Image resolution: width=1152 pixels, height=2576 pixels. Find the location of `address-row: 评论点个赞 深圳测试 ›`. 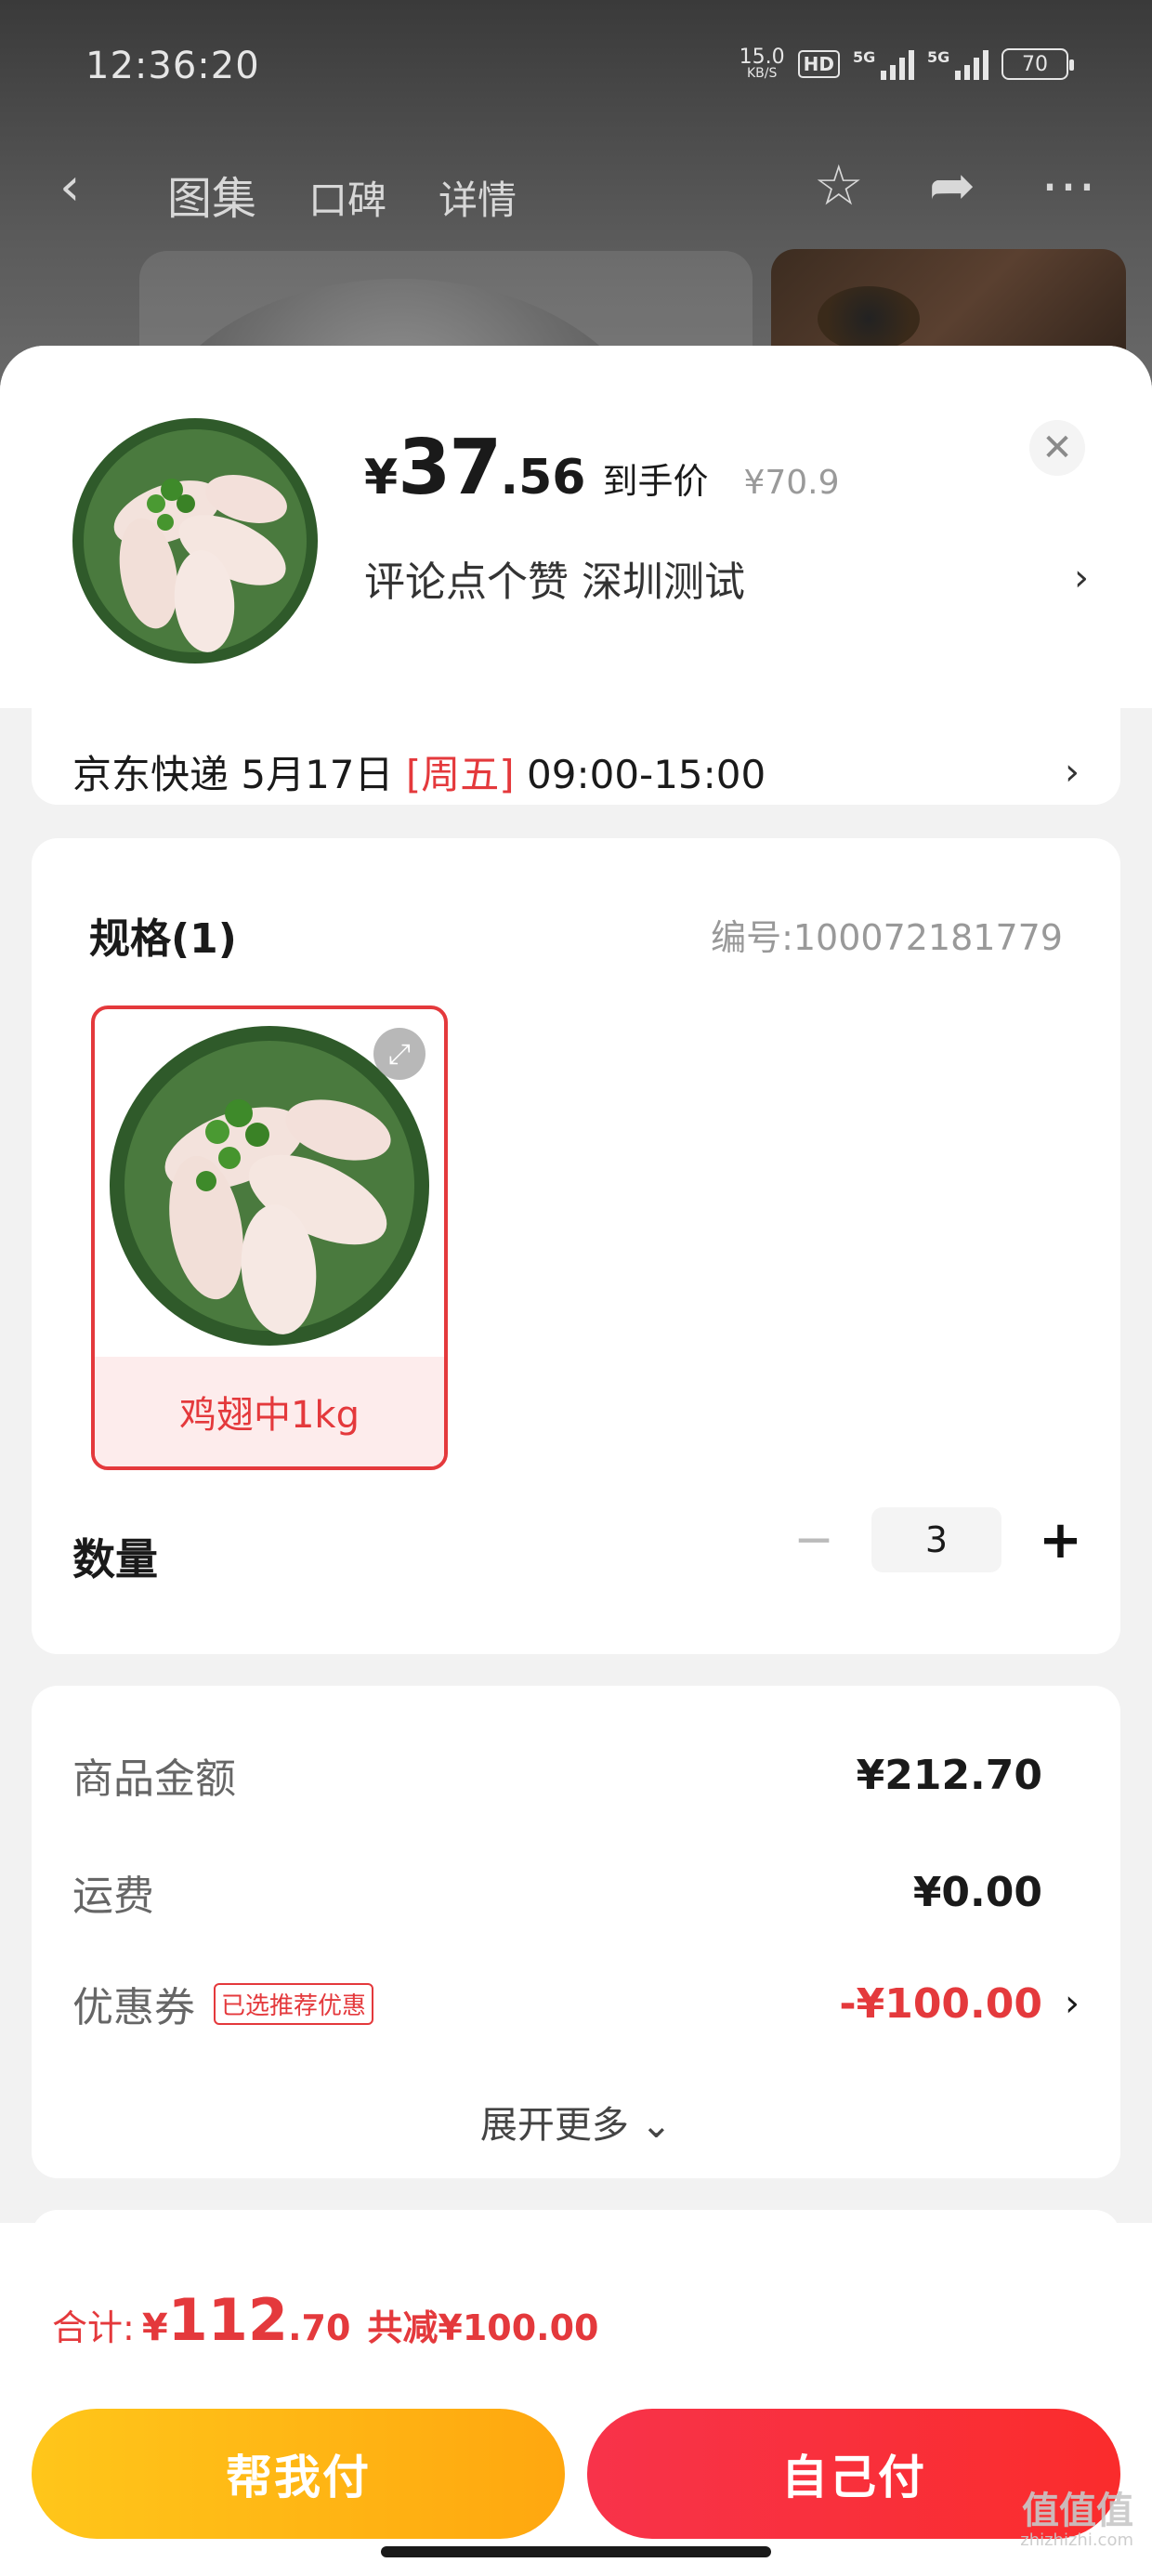

address-row: 评论点个赞 深圳测试 › is located at coordinates (726, 578).